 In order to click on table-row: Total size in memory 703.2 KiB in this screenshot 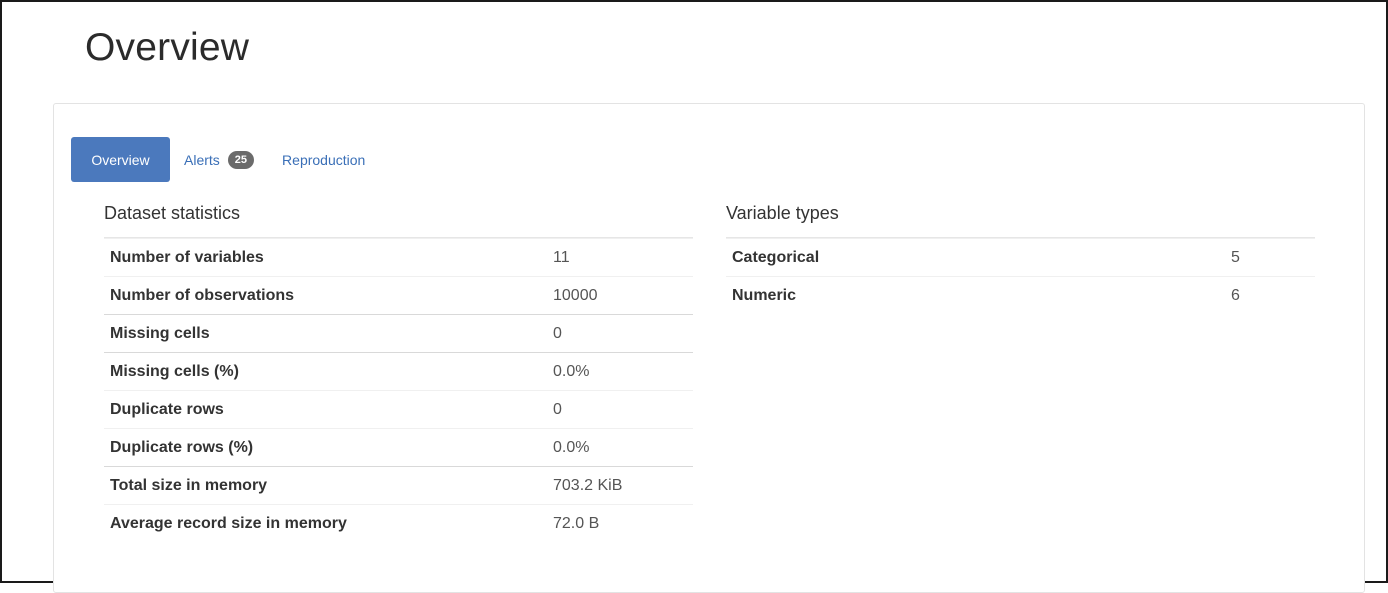, I will do `click(398, 485)`.